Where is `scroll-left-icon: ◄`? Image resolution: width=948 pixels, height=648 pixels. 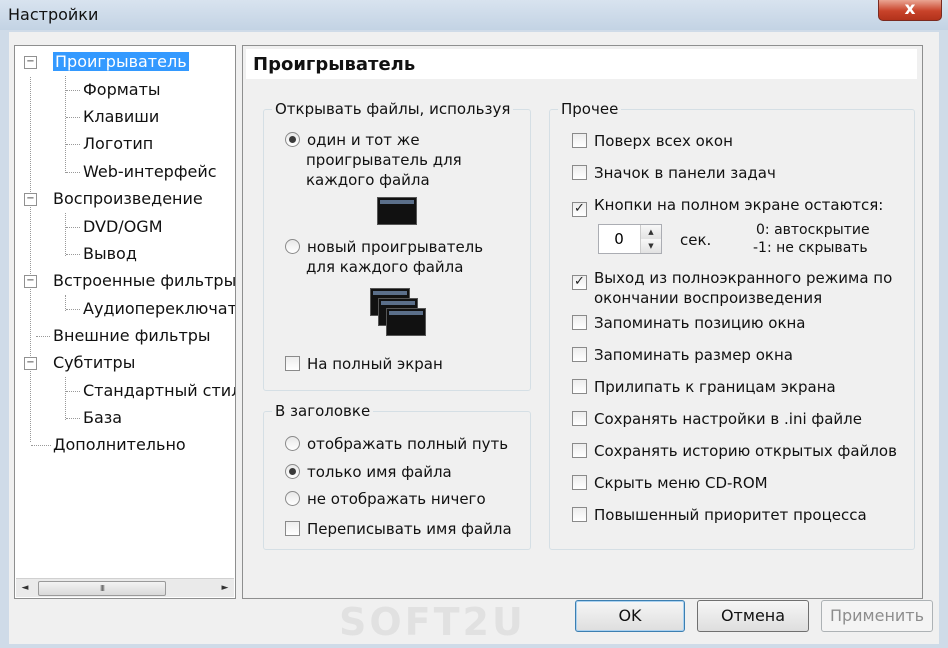 scroll-left-icon: ◄ is located at coordinates (25, 588).